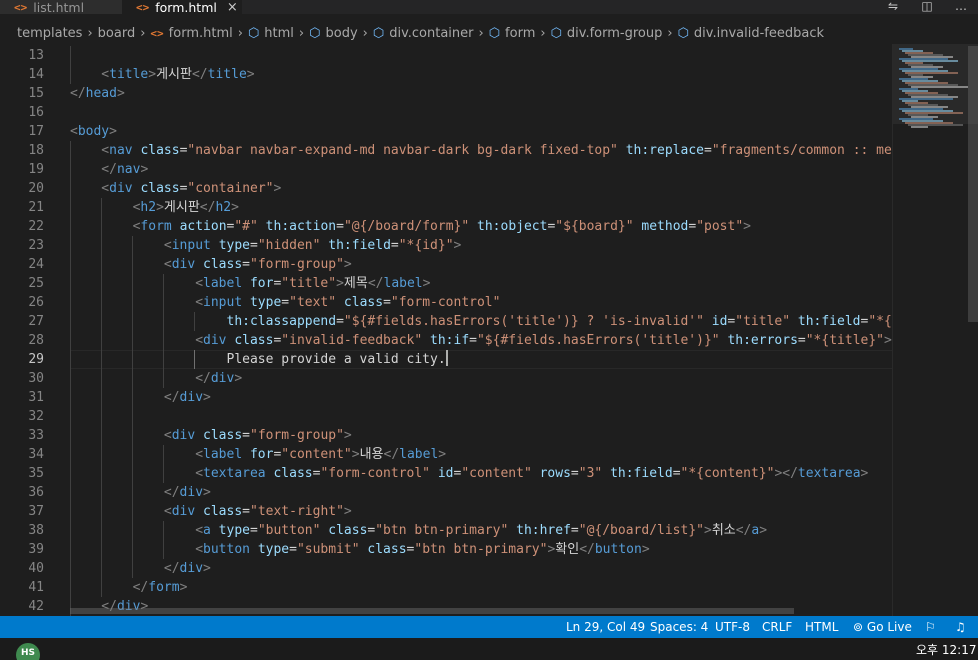 The image size is (978, 660). I want to click on go-live-button: ⊚ Go Live, so click(882, 627).